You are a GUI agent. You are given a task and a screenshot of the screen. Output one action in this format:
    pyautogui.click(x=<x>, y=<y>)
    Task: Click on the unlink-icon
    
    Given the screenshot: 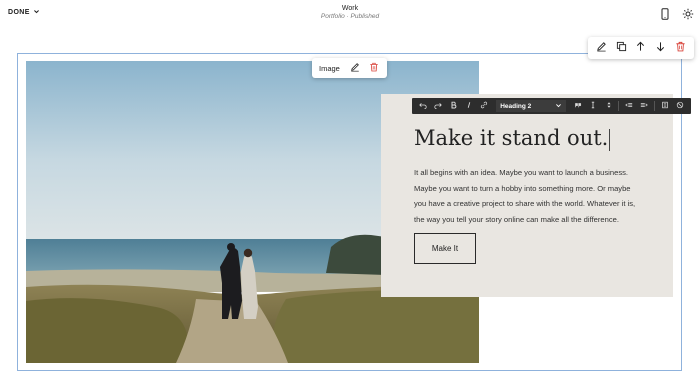 What is the action you would take?
    pyautogui.click(x=680, y=106)
    